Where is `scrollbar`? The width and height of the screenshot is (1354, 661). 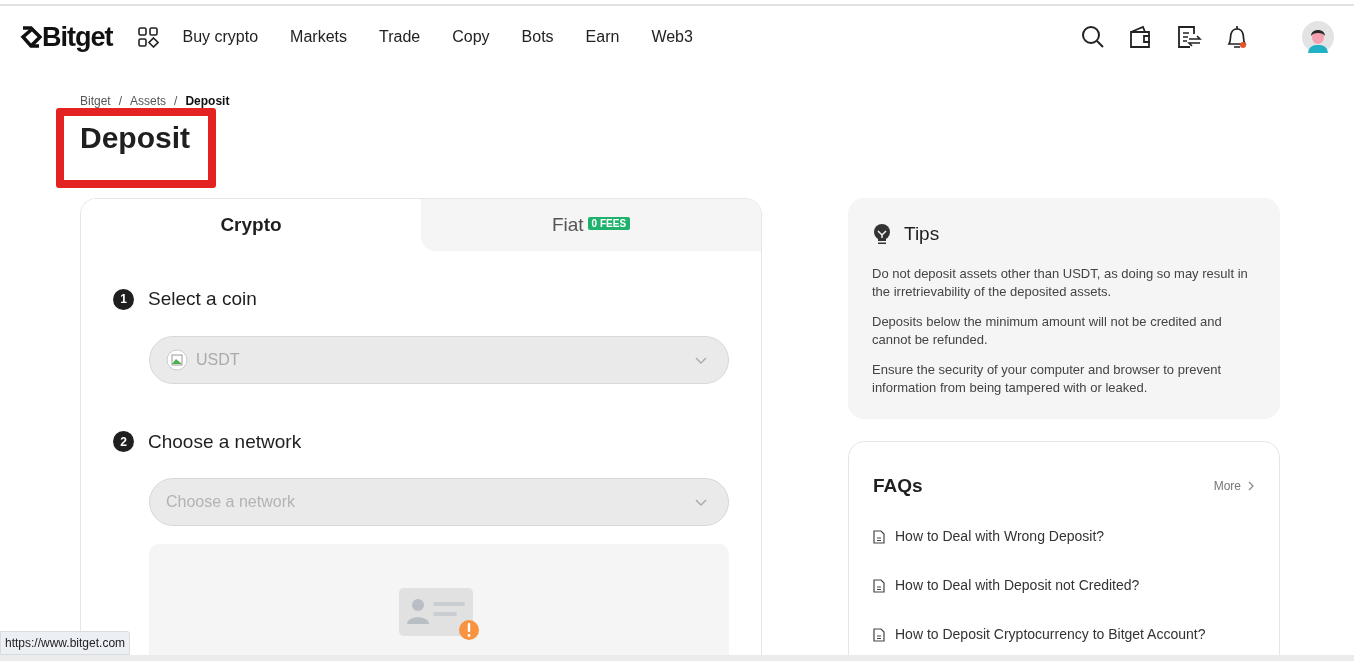 scrollbar is located at coordinates (677, 658).